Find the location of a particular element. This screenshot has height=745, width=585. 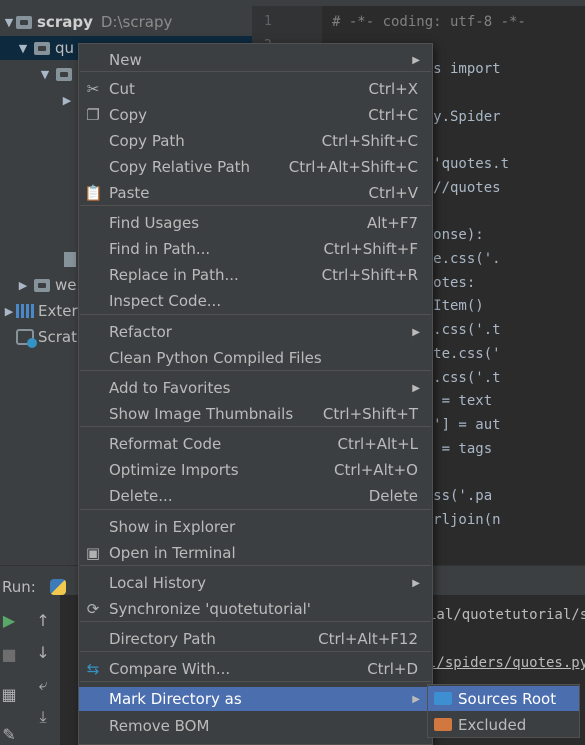

menu-item-paste: 📋 Paste Ctrl+V is located at coordinates (255, 193).